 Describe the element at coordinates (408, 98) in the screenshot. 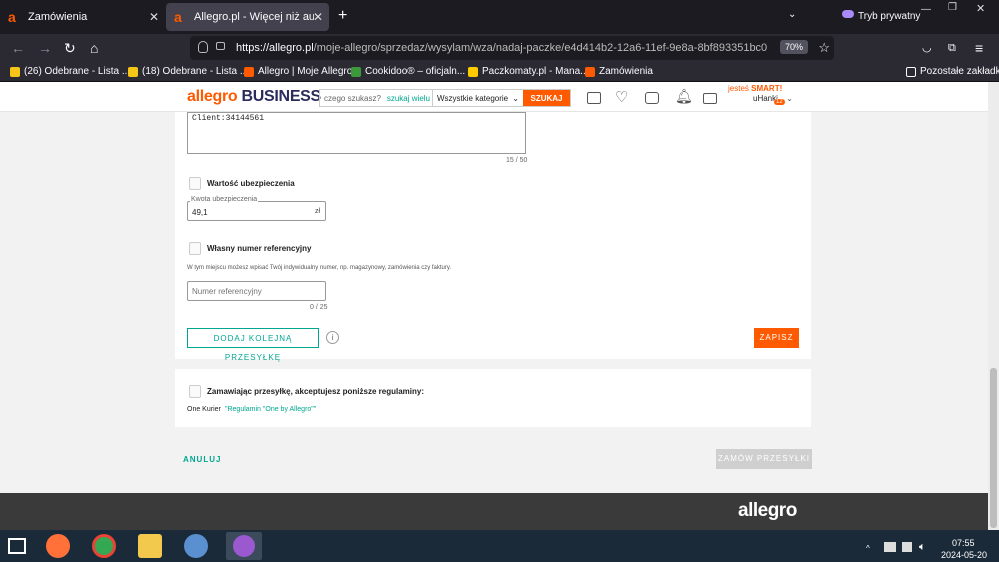

I see `search-many-link: szukaj wielu` at that location.